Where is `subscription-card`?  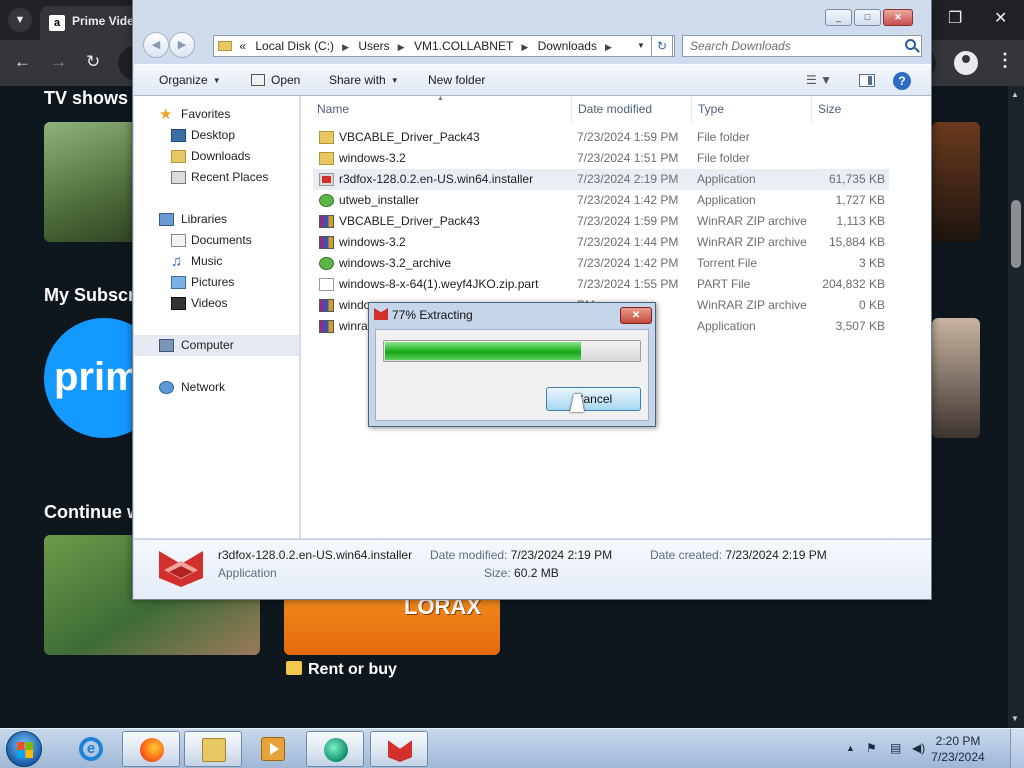
subscription-card is located at coordinates (956, 378).